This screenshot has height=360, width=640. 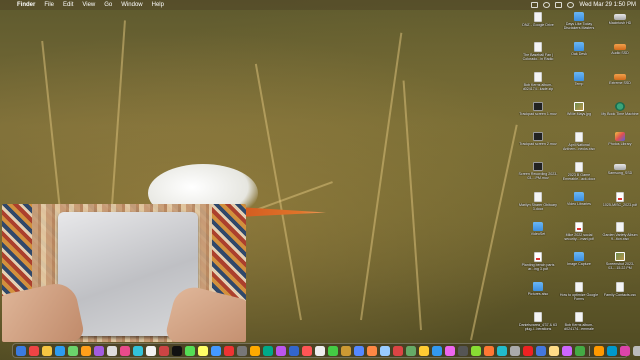 I want to click on desktop-icon: Extreme SSD, so click(x=620, y=85).